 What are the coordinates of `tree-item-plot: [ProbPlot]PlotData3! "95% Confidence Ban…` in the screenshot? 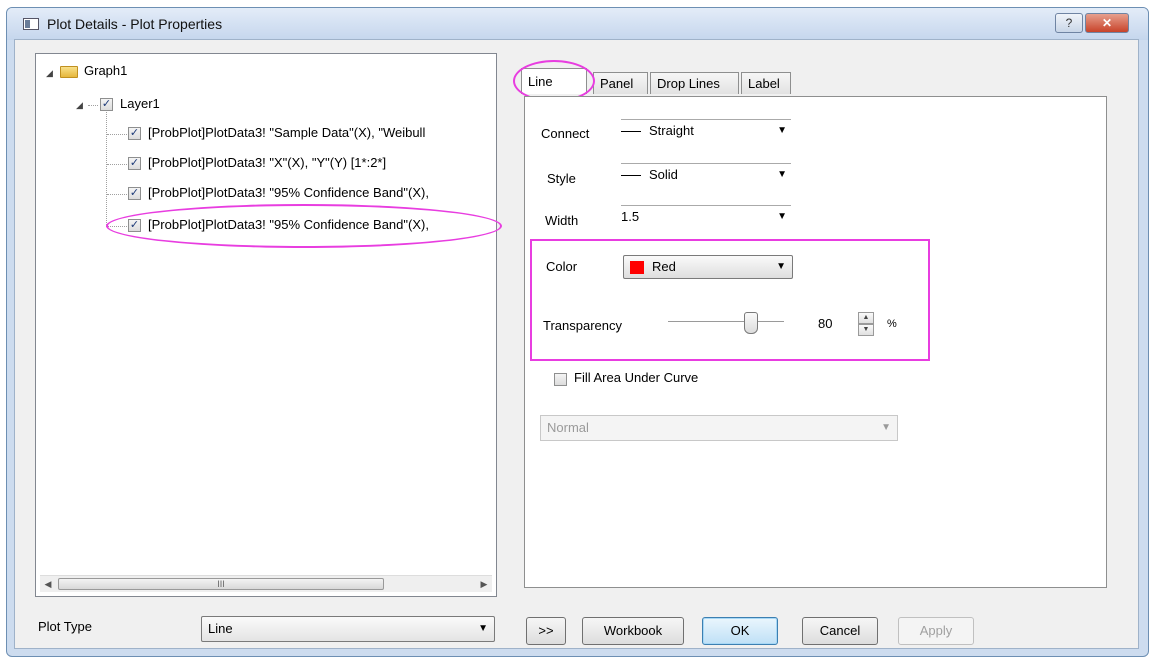 It's located at (288, 193).